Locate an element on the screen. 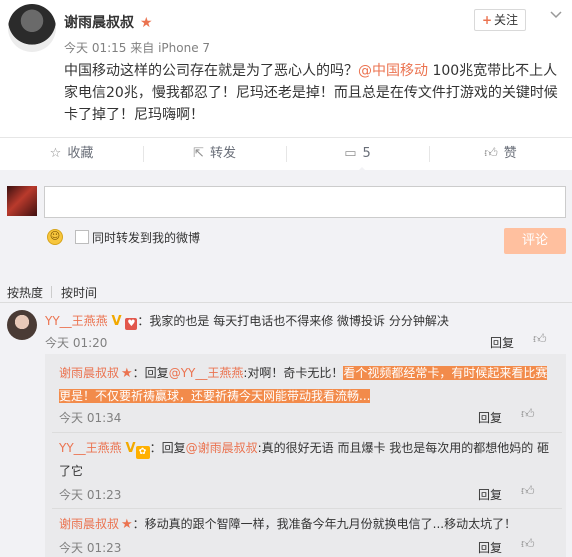 The image size is (572, 557). post-meta: 今天 01:15 来自 iPhone 7 is located at coordinates (137, 47).